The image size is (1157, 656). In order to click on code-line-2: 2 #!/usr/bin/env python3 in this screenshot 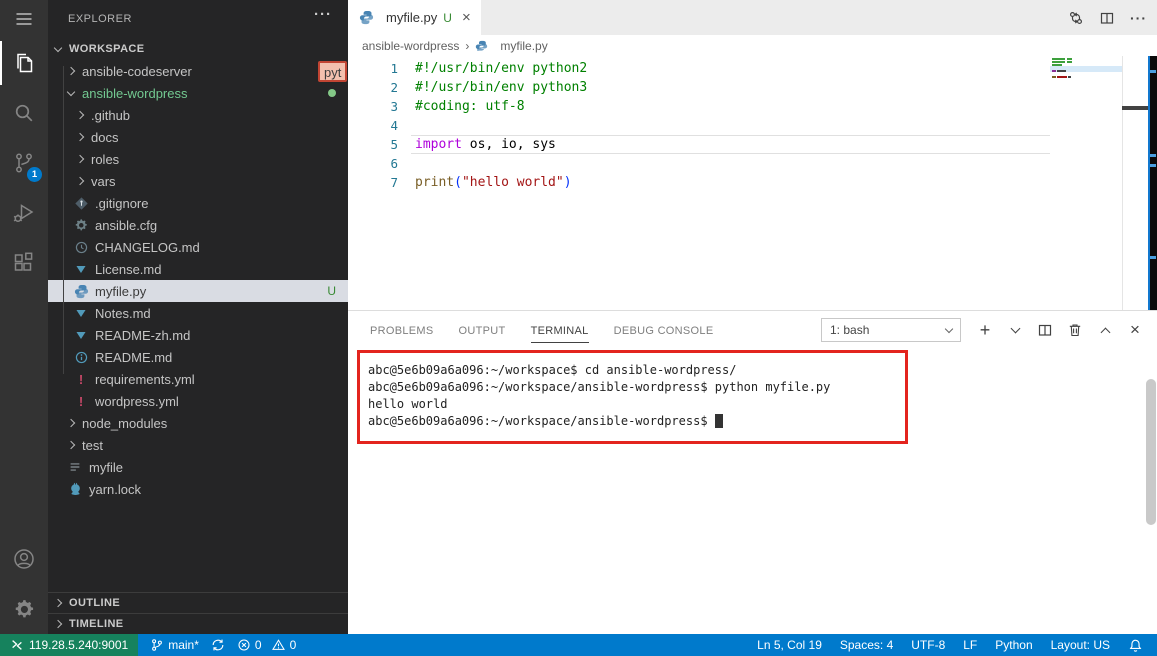, I will do `click(752, 87)`.